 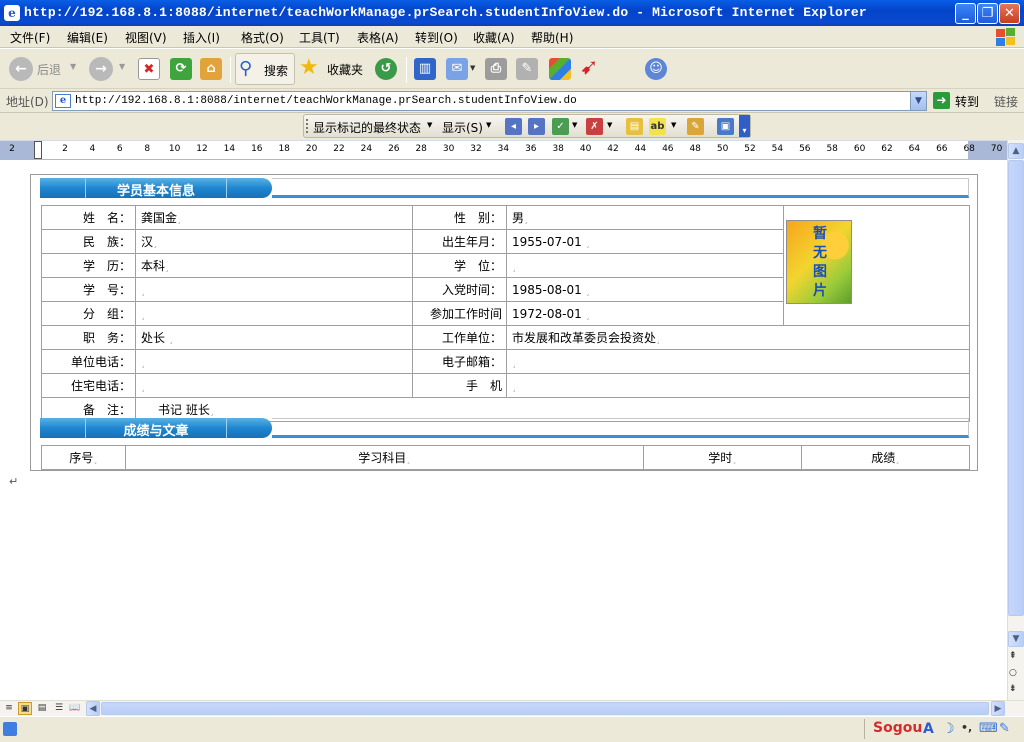 I want to click on section-title-scores: 成绩与文章, so click(x=156, y=431).